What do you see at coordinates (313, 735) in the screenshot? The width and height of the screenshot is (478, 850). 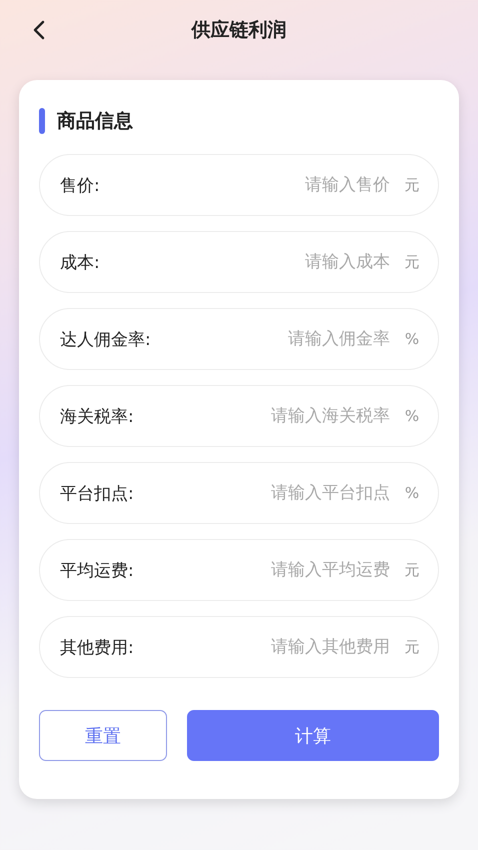 I see `calculate-button: 计算` at bounding box center [313, 735].